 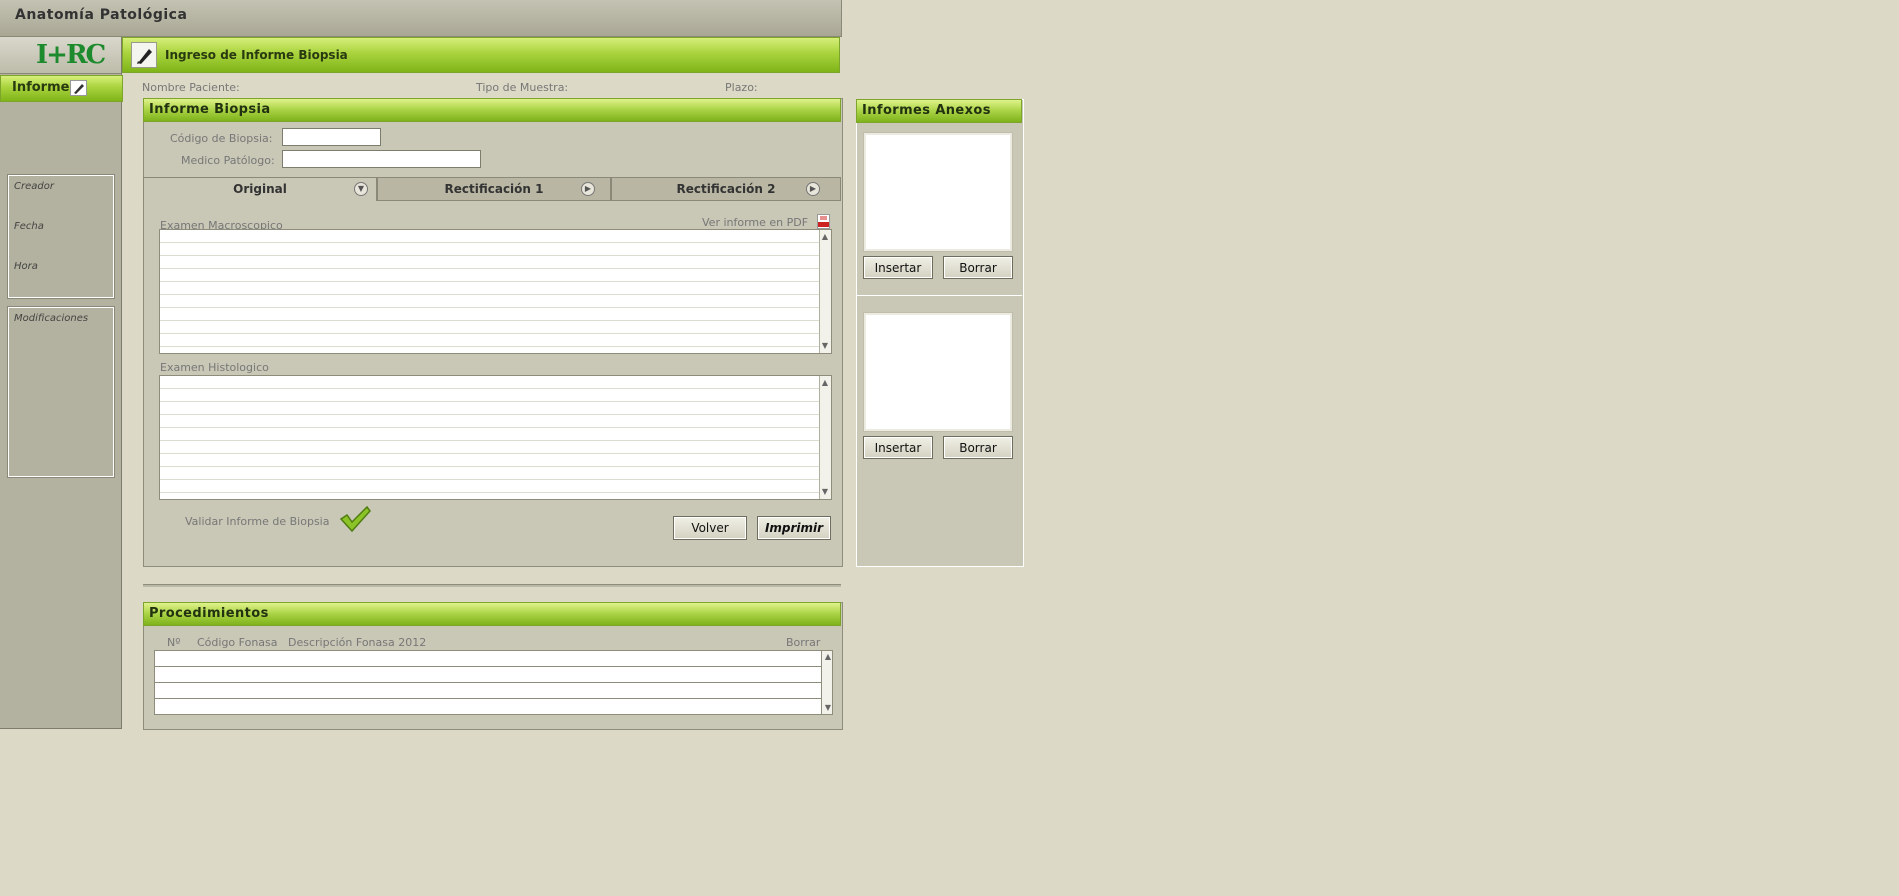 I want to click on col-header-delete: Borrar, so click(x=803, y=642).